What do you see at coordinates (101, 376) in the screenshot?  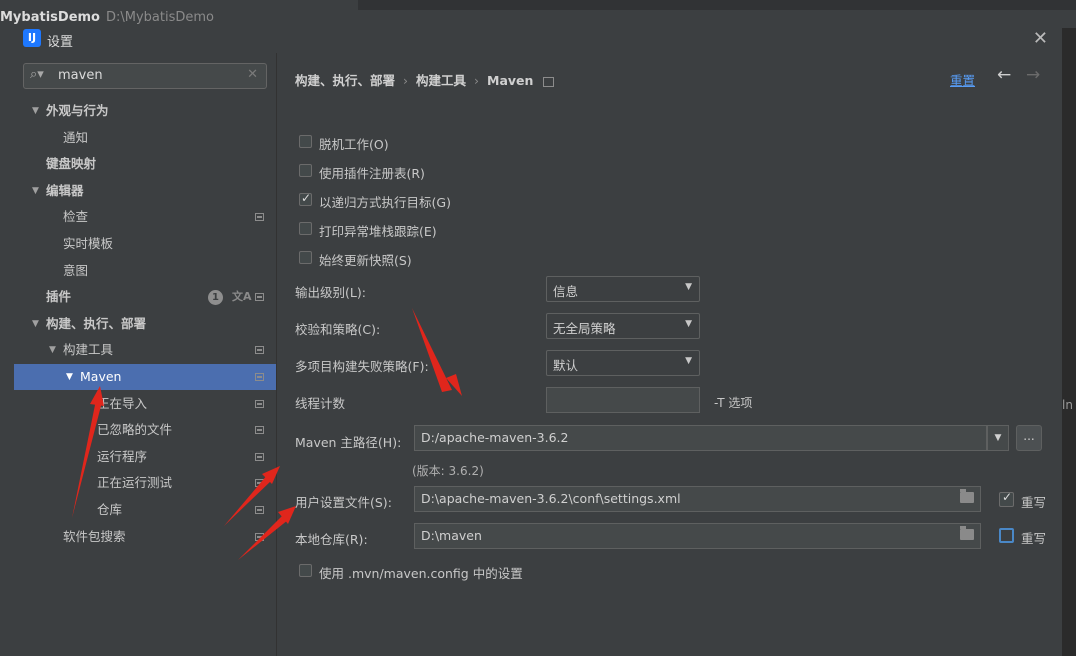 I see `sidebar-item-label: Maven` at bounding box center [101, 376].